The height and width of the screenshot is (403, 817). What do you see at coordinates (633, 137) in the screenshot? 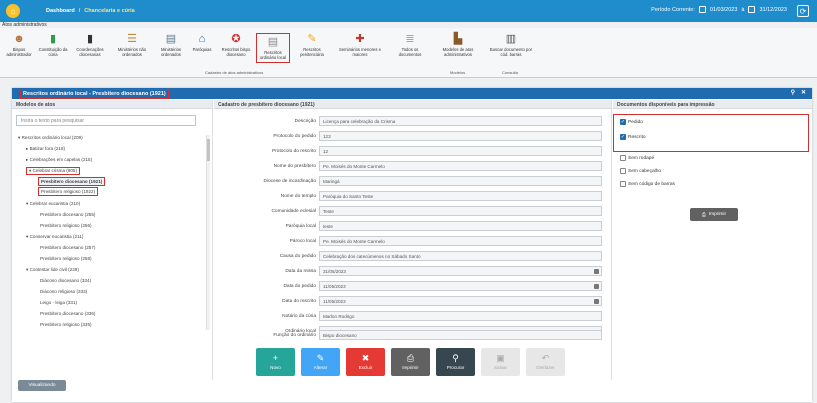
I see `check-rescrito: ✓ Rescrito` at bounding box center [633, 137].